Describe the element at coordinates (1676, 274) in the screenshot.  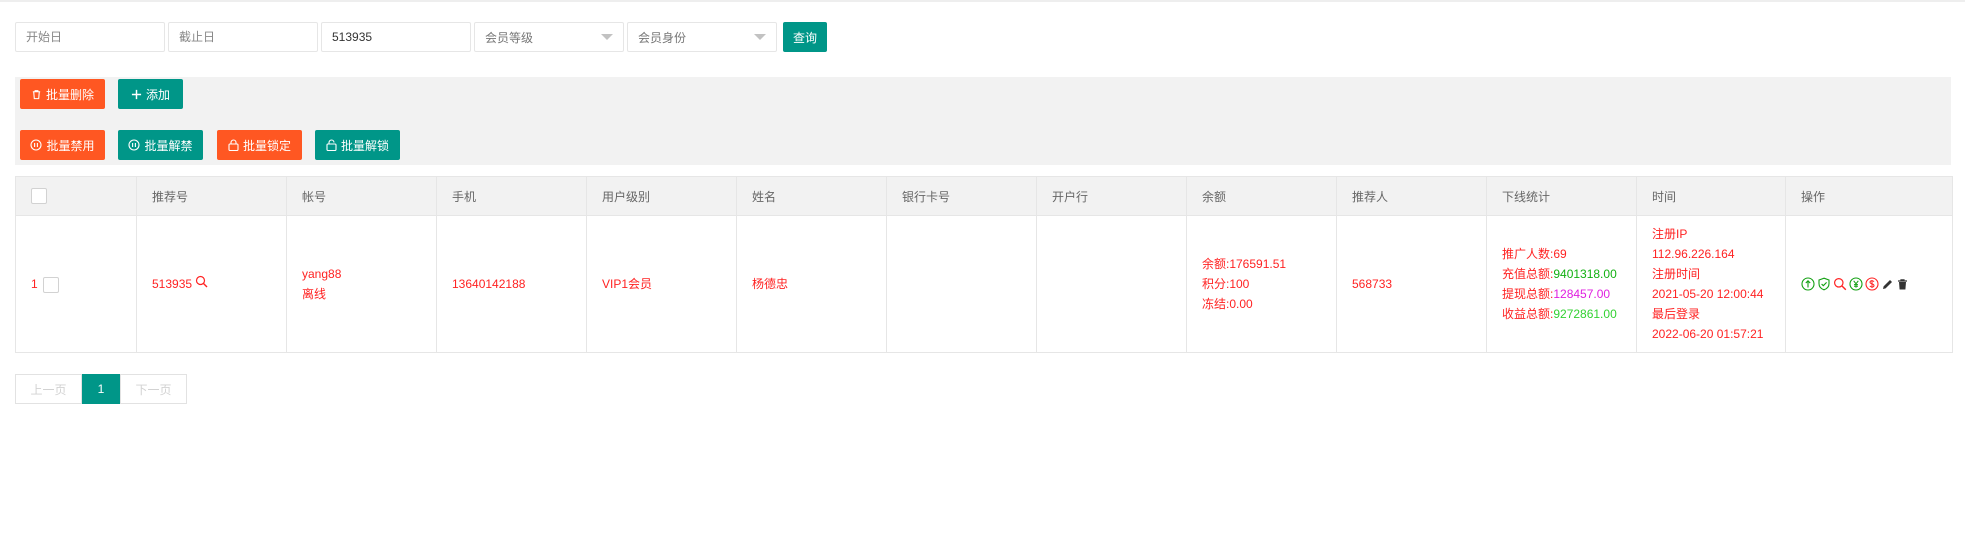
I see `reg-time-label: 注册时间` at that location.